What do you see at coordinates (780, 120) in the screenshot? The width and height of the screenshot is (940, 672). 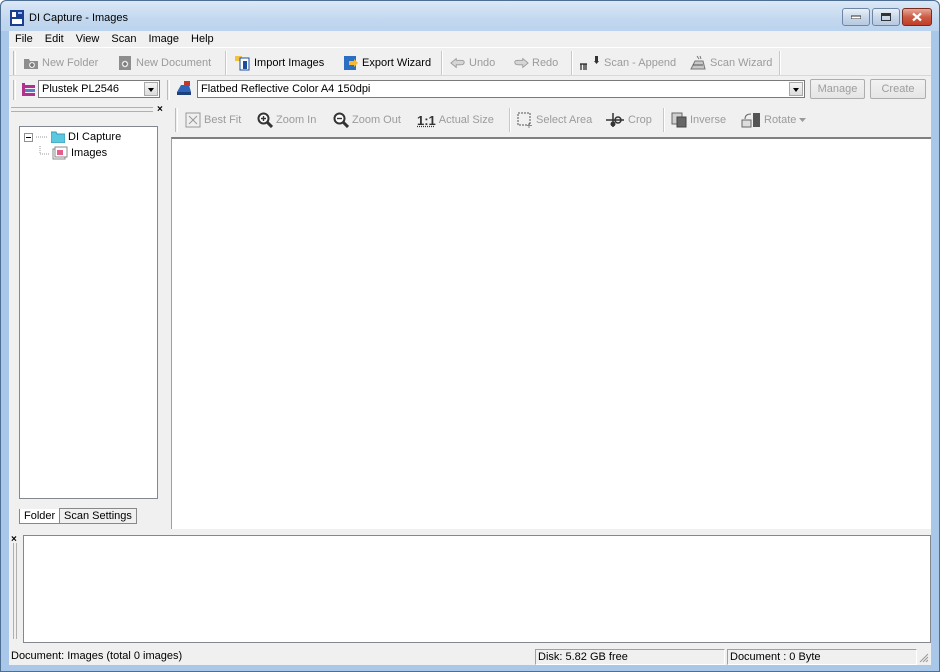 I see `rotate-label: Rotate` at bounding box center [780, 120].